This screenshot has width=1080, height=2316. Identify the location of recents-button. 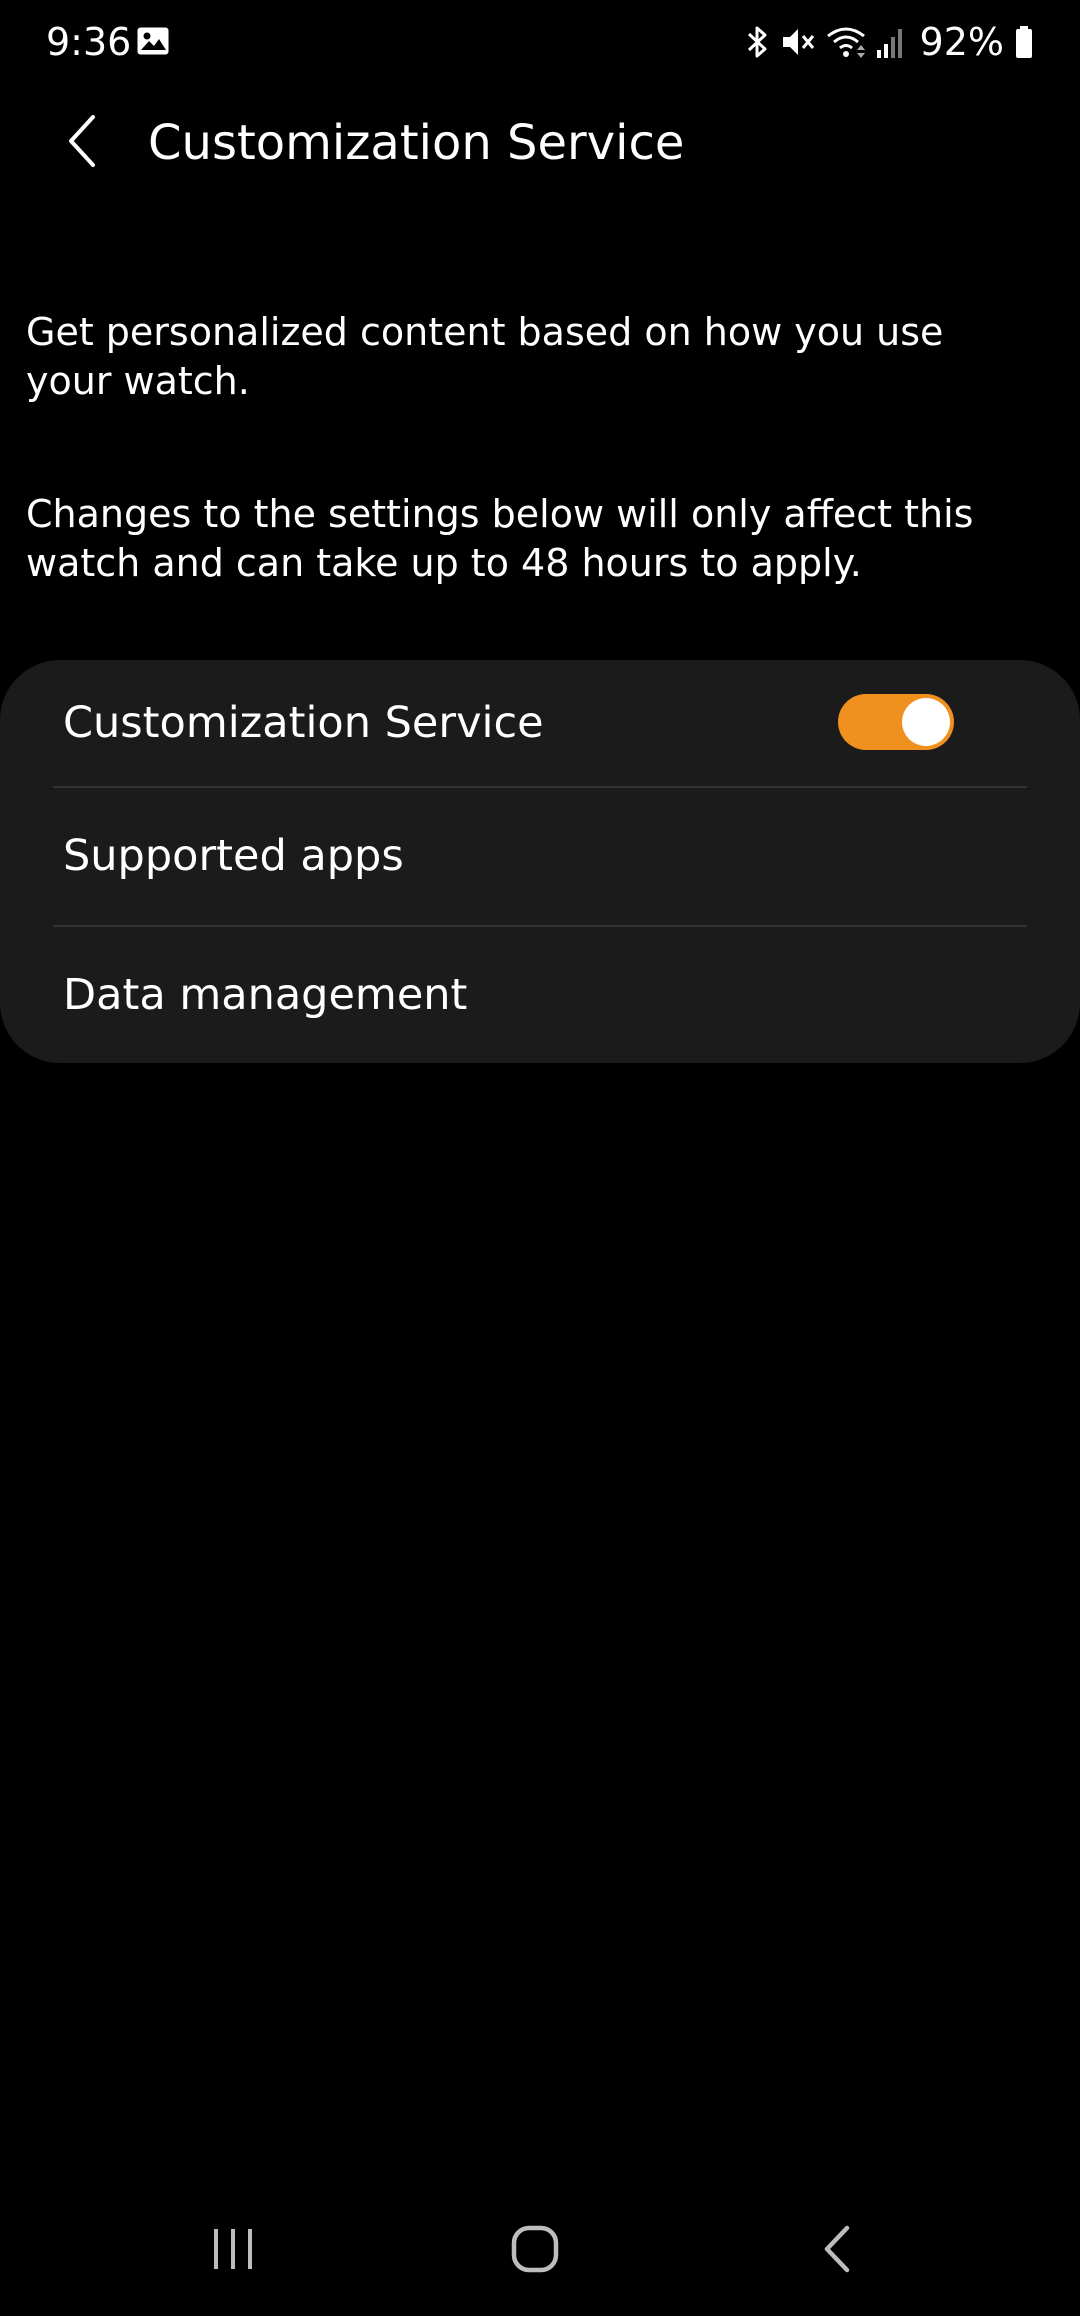
(233, 2251).